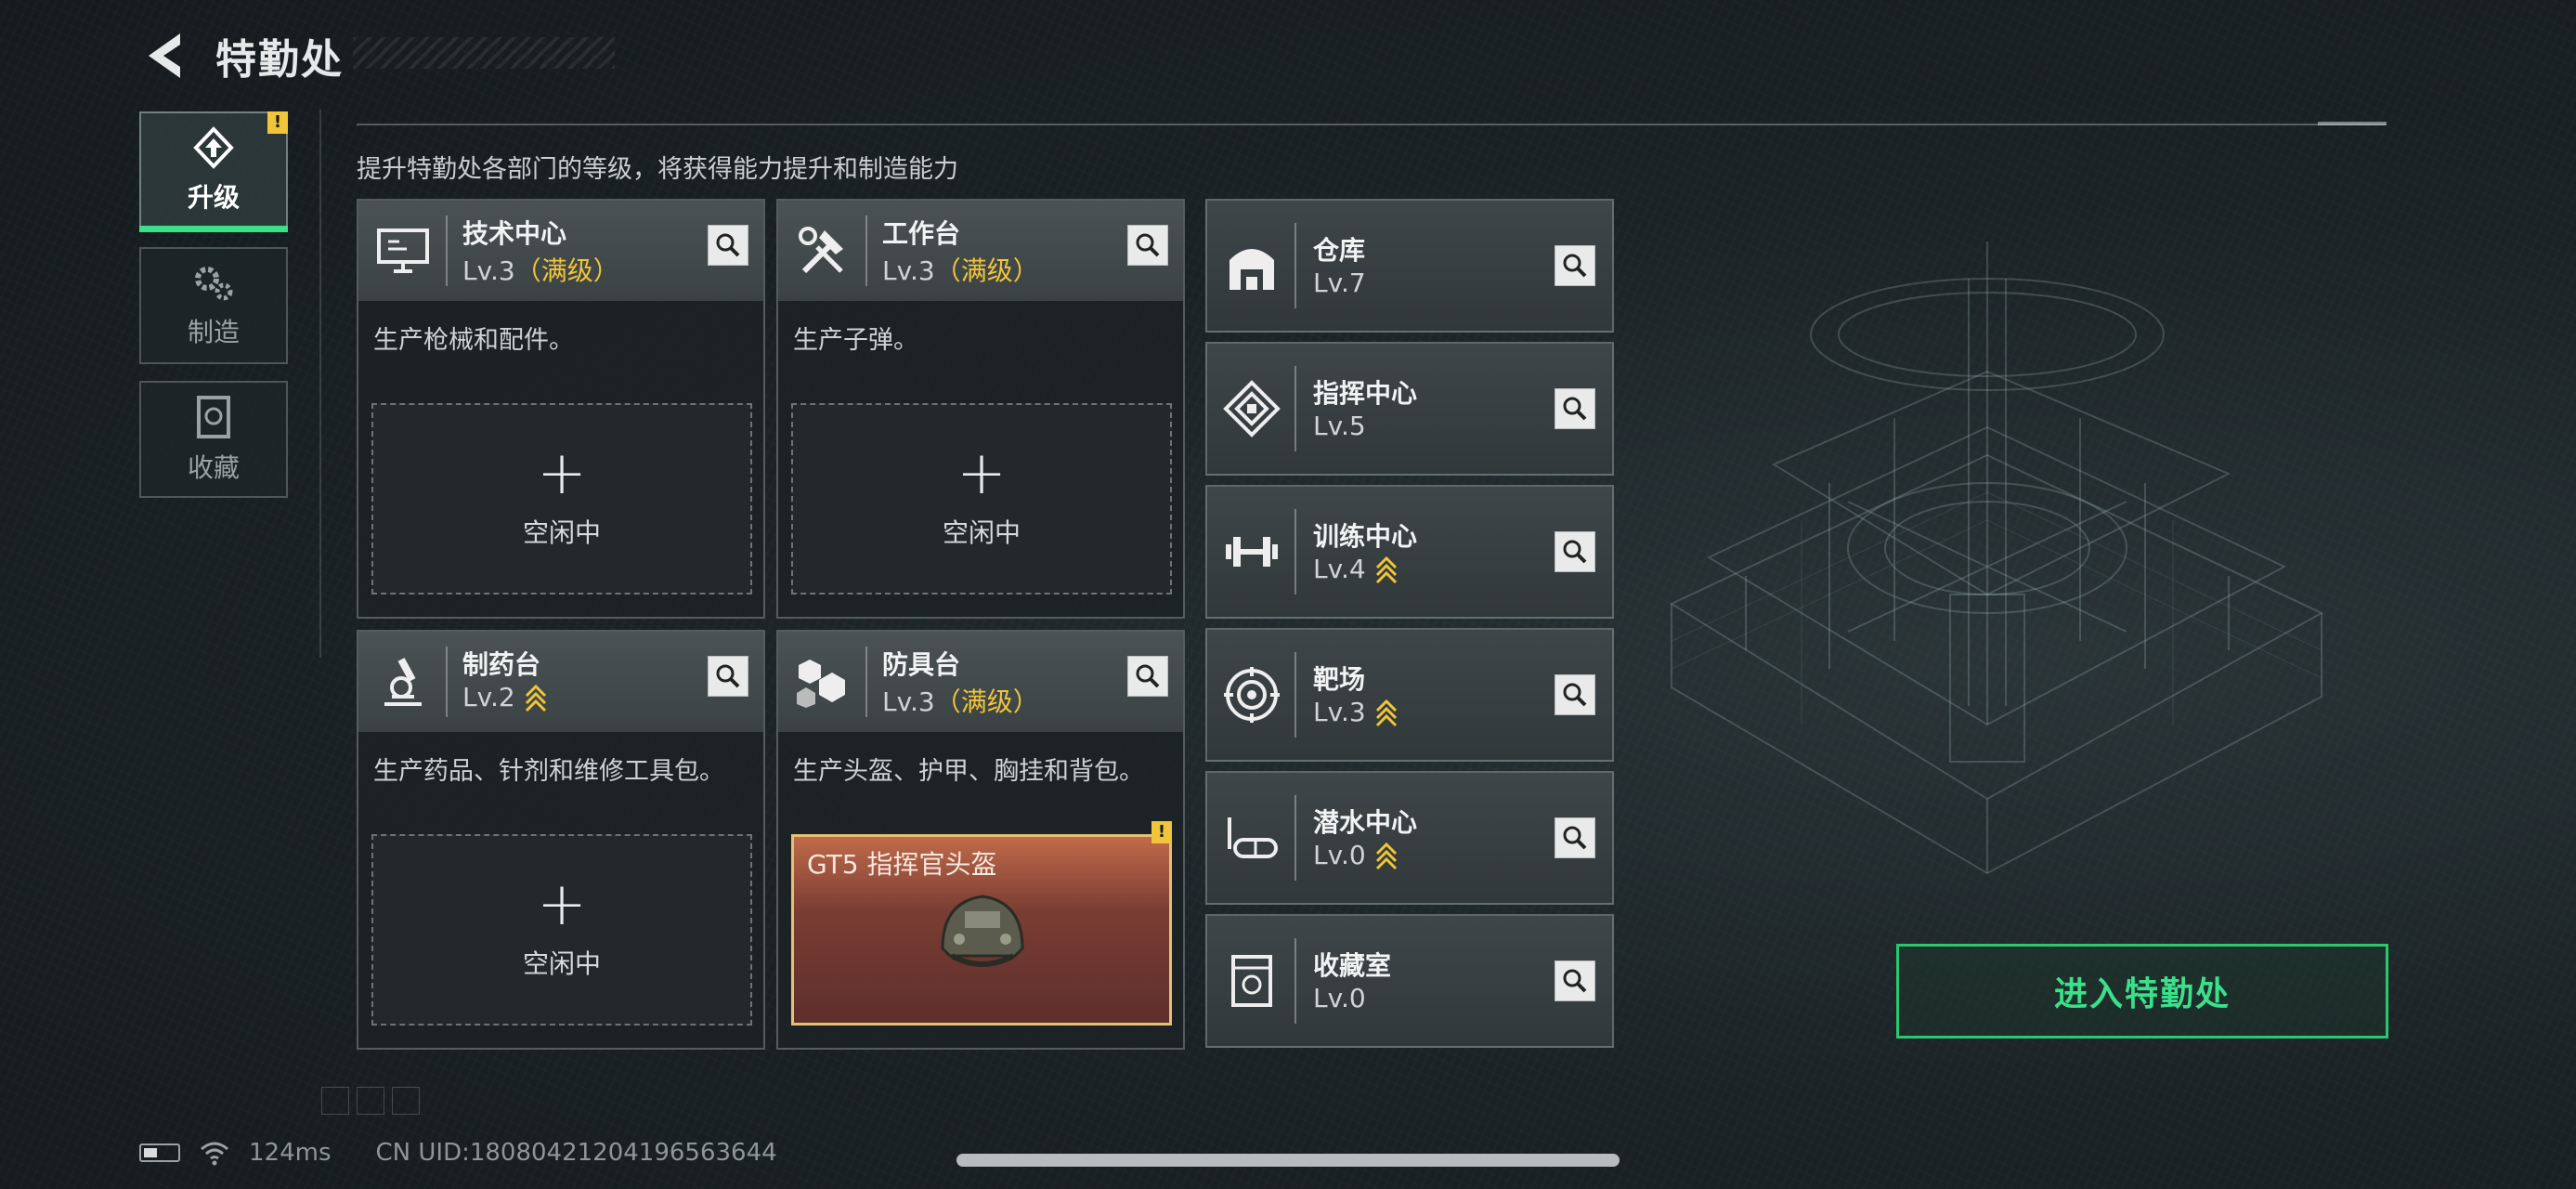 This screenshot has height=1189, width=2576. What do you see at coordinates (159, 1152) in the screenshot?
I see `battery-icon` at bounding box center [159, 1152].